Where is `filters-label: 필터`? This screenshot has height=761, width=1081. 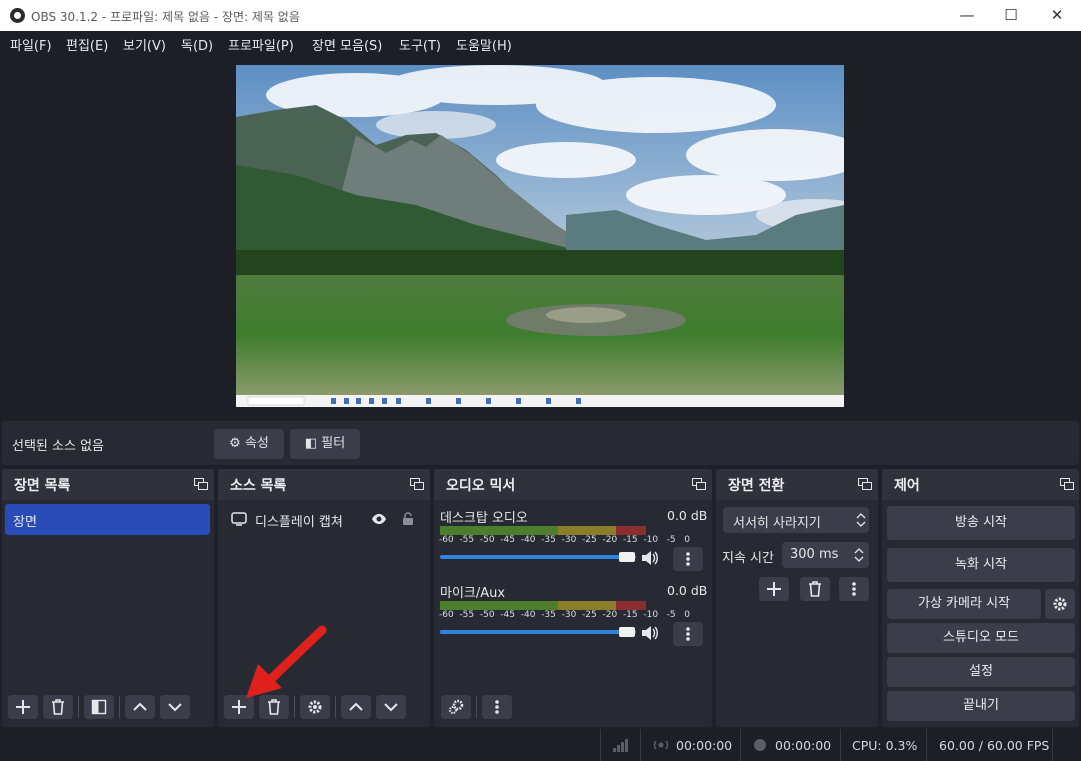 filters-label: 필터 is located at coordinates (333, 443).